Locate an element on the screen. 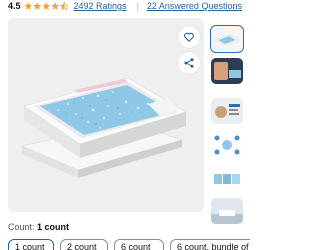 The image size is (320, 250). count-selector-label: Count: 1 count is located at coordinates (38, 227).